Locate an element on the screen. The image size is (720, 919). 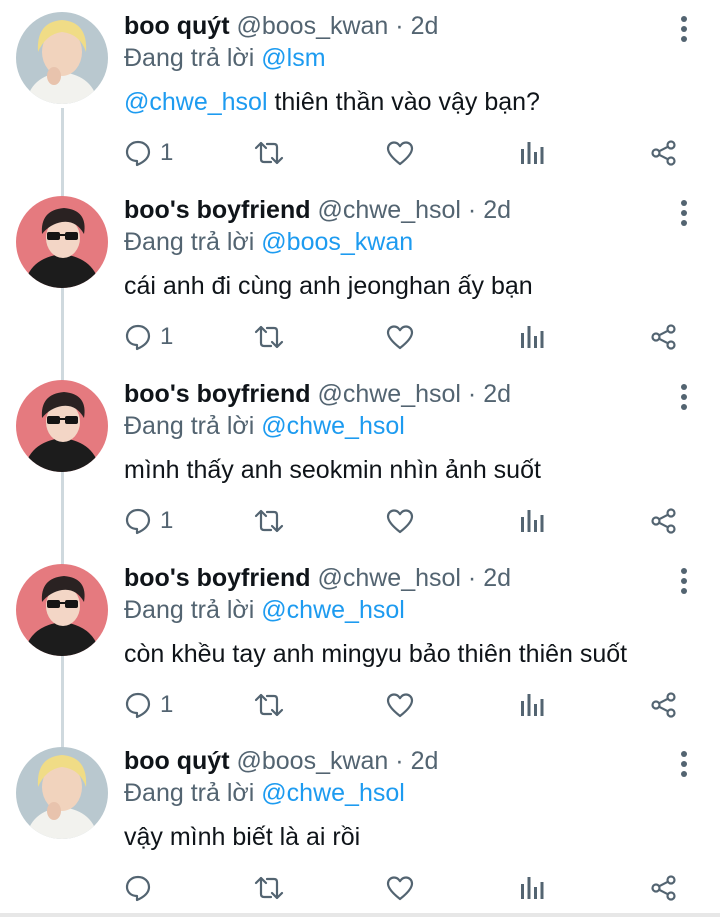
tweet-text: vậy mình biết là ai rồi is located at coordinates (242, 837).